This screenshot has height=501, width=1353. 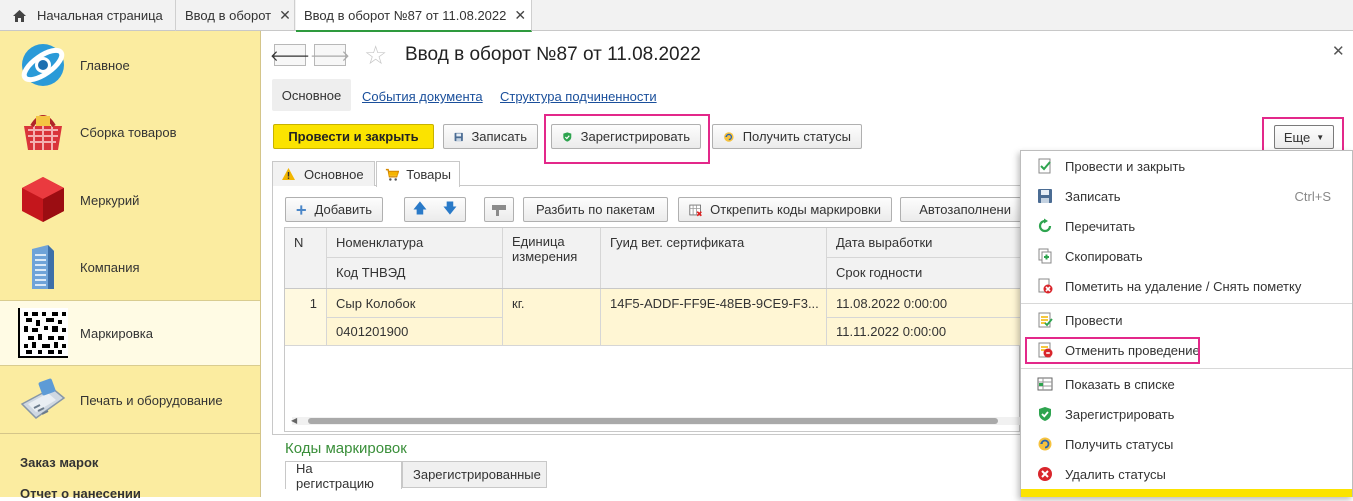 I want to click on sidebar-link-order-marks: Заказ марок, so click(x=59, y=462).